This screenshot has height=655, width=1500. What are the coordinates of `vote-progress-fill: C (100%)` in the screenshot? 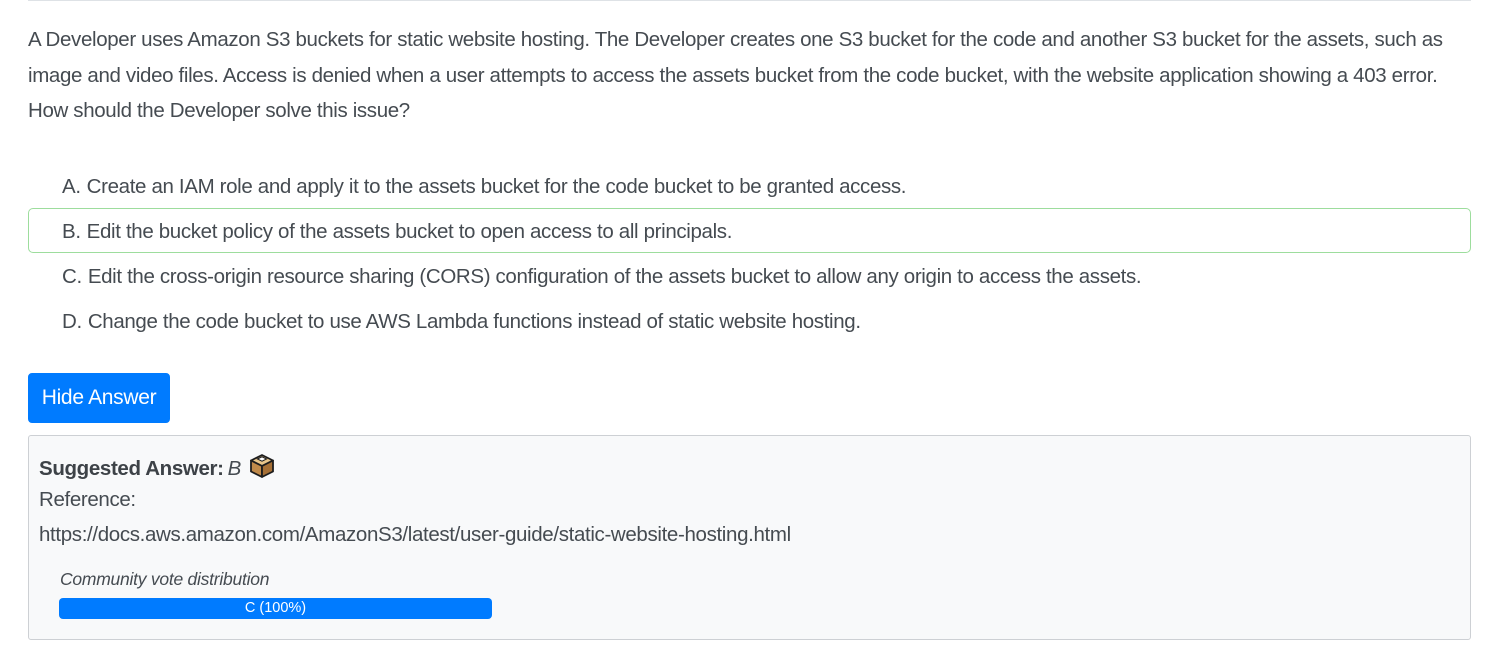 It's located at (275, 608).